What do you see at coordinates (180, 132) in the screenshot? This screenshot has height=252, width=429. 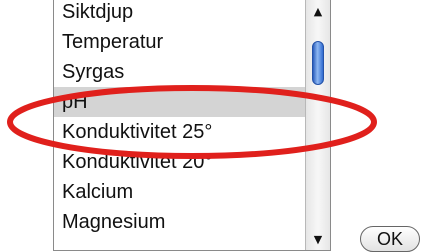 I see `list-item-konduktivitet-25: Konduktivitet 25°` at bounding box center [180, 132].